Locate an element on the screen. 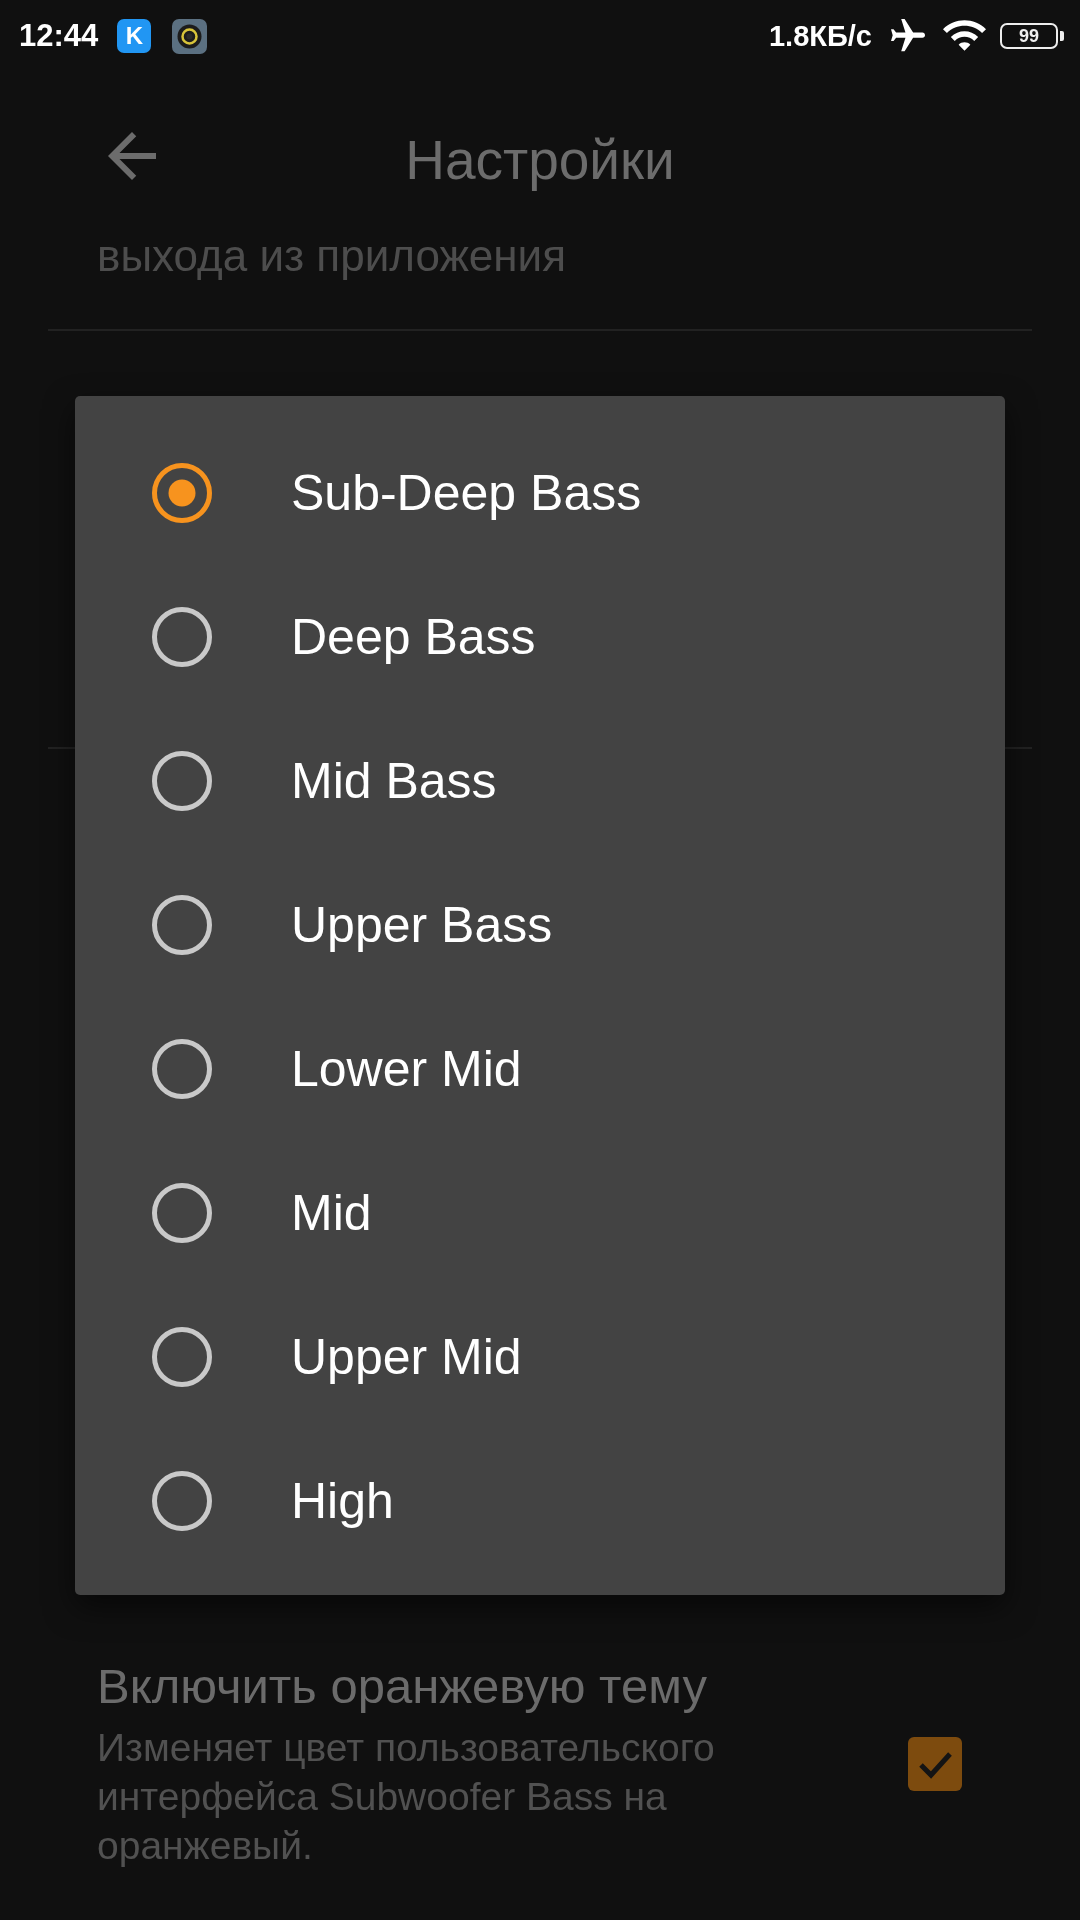  radio-option: Lower Mid is located at coordinates (540, 1069).